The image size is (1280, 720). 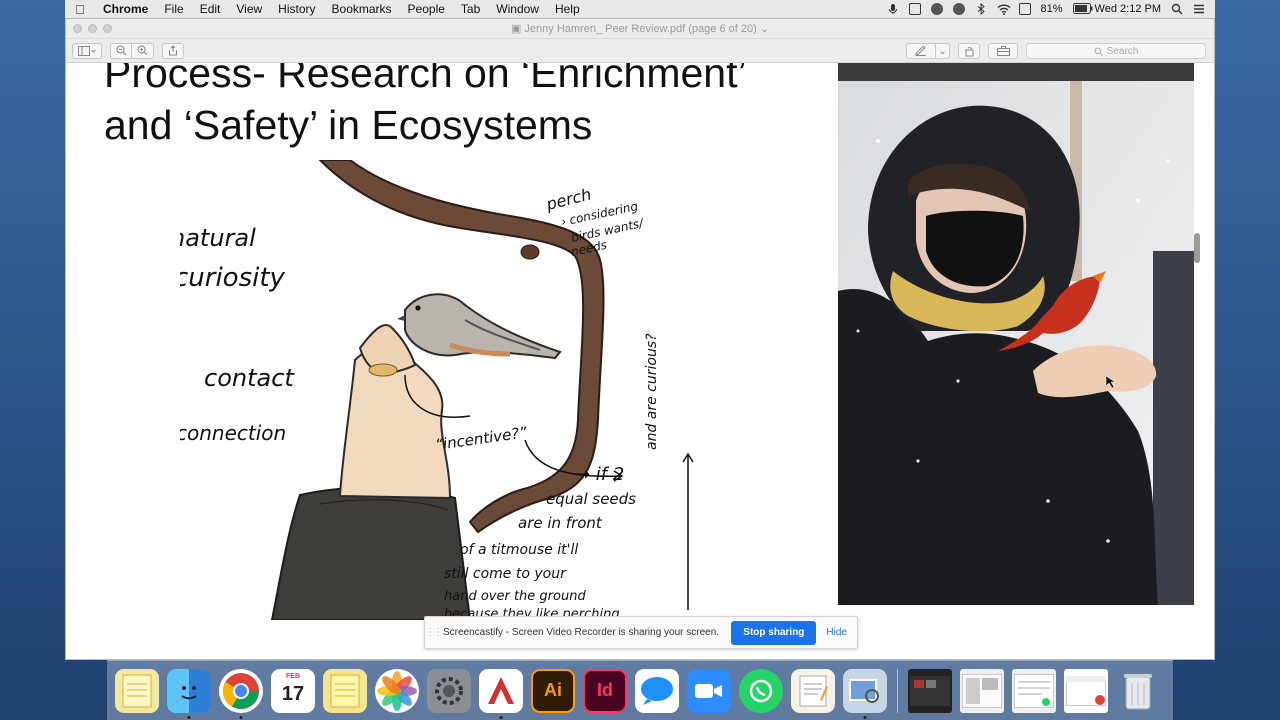 I want to click on rotate-button, so click(x=969, y=51).